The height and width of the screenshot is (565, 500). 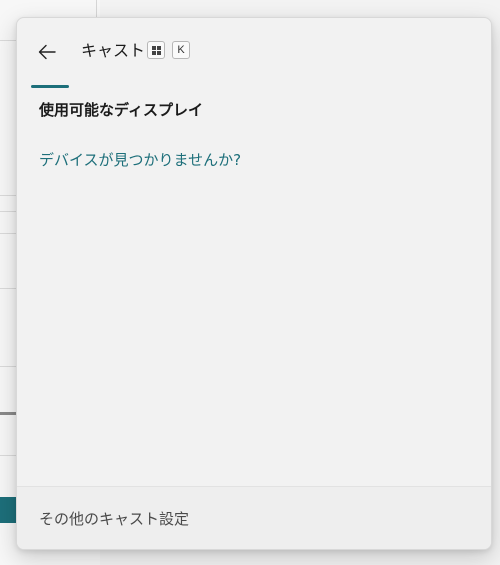 I want to click on more-cast-settings-link: その他のキャスト設定, so click(x=114, y=519).